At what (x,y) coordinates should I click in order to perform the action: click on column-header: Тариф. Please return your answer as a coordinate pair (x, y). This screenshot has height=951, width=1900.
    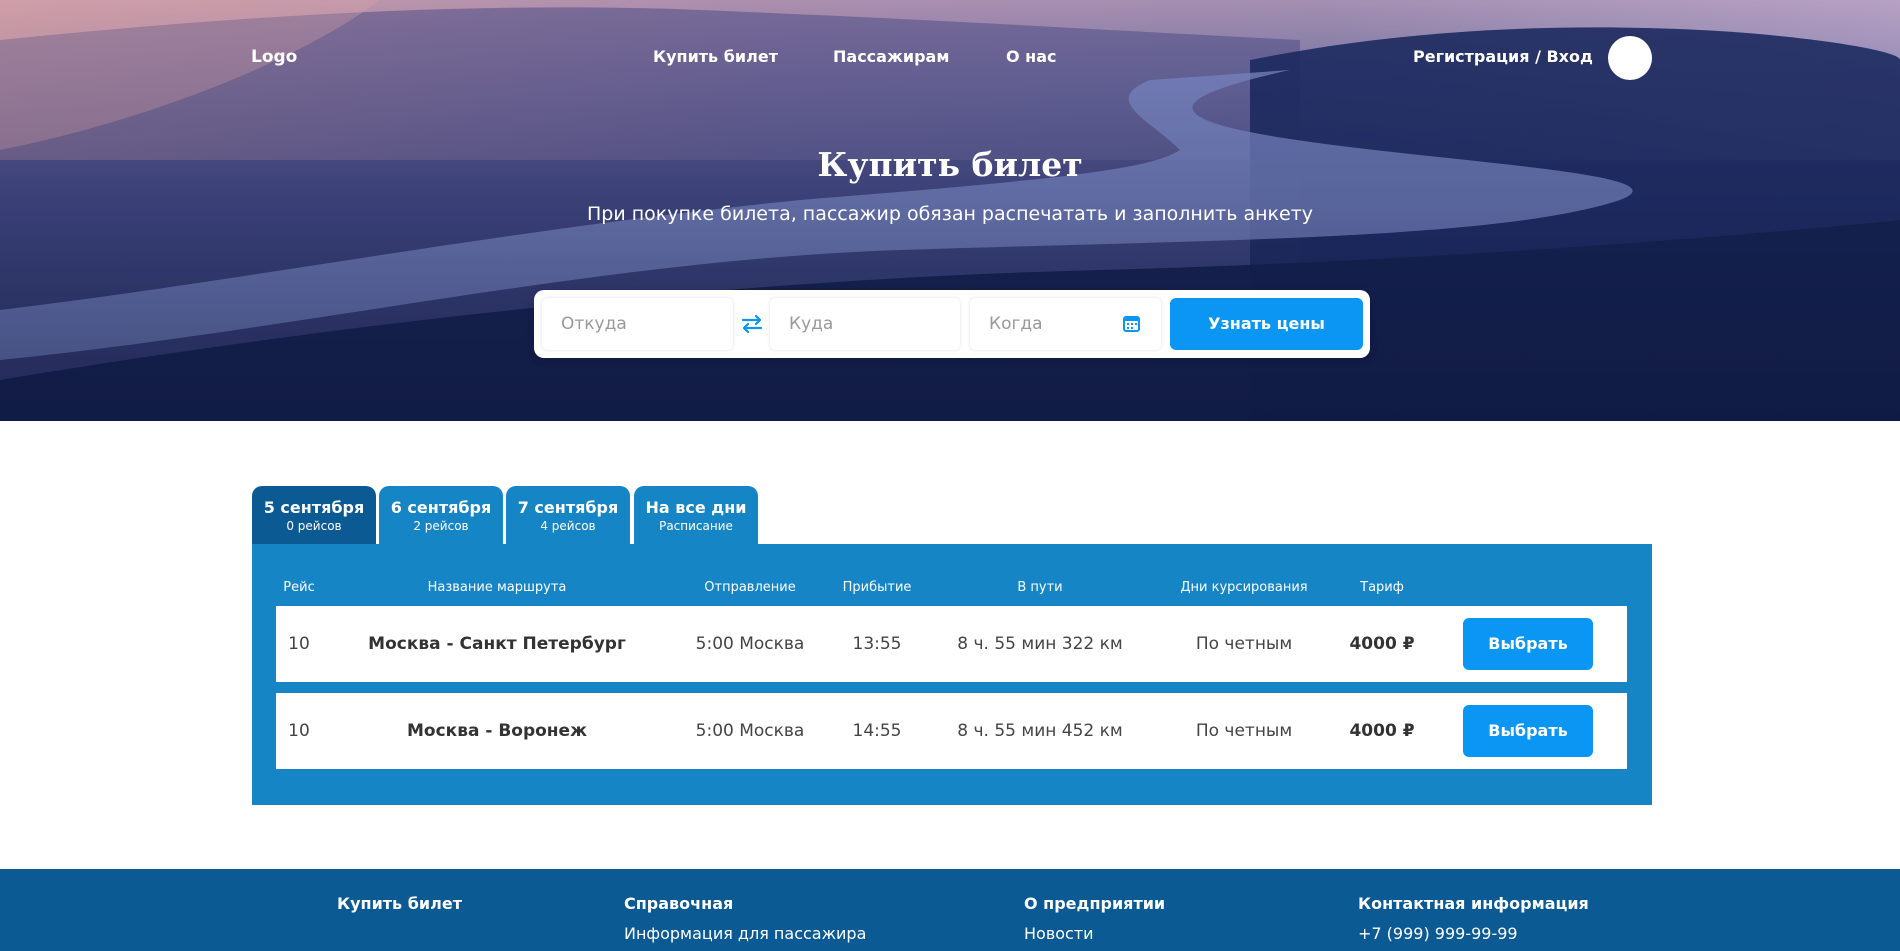
    Looking at the image, I should click on (1382, 587).